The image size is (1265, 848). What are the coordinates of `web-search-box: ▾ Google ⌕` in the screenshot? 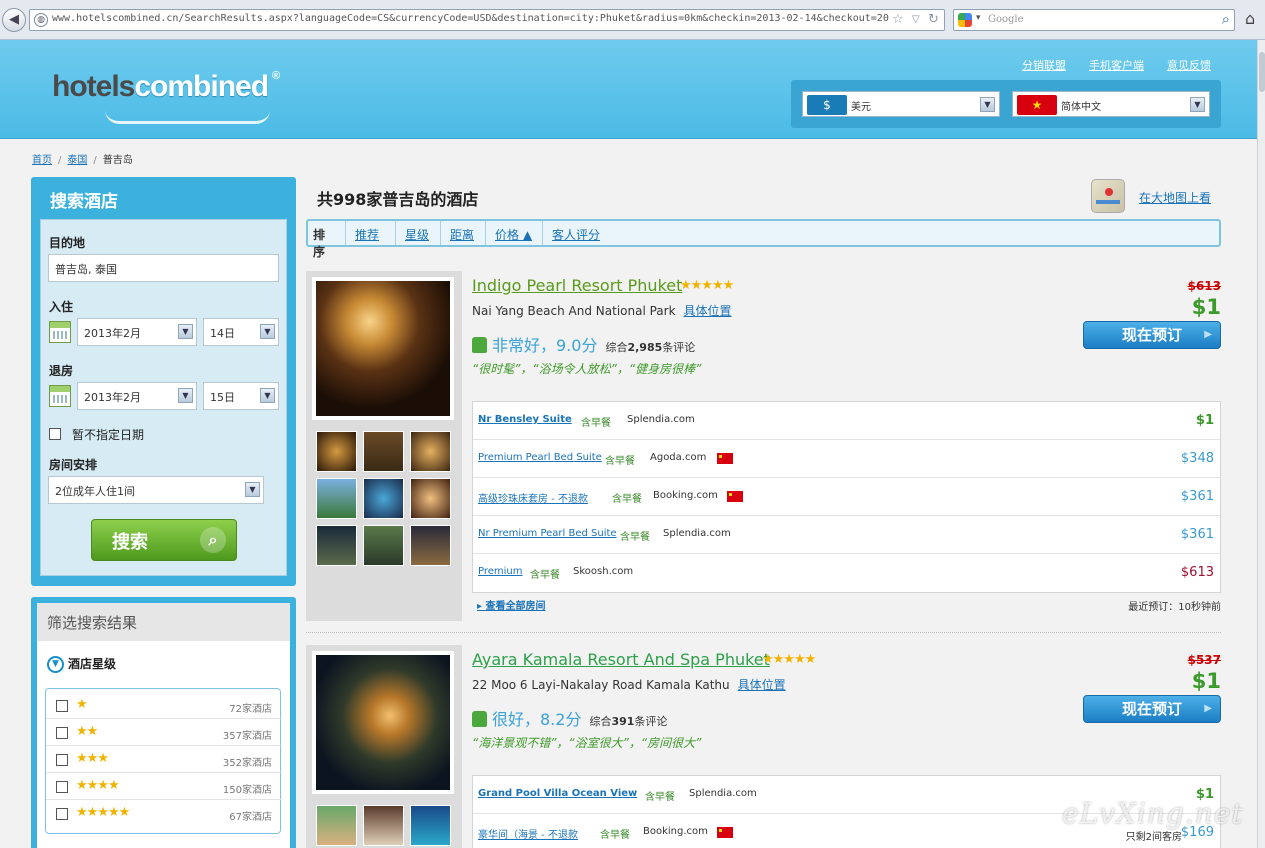 It's located at (1094, 20).